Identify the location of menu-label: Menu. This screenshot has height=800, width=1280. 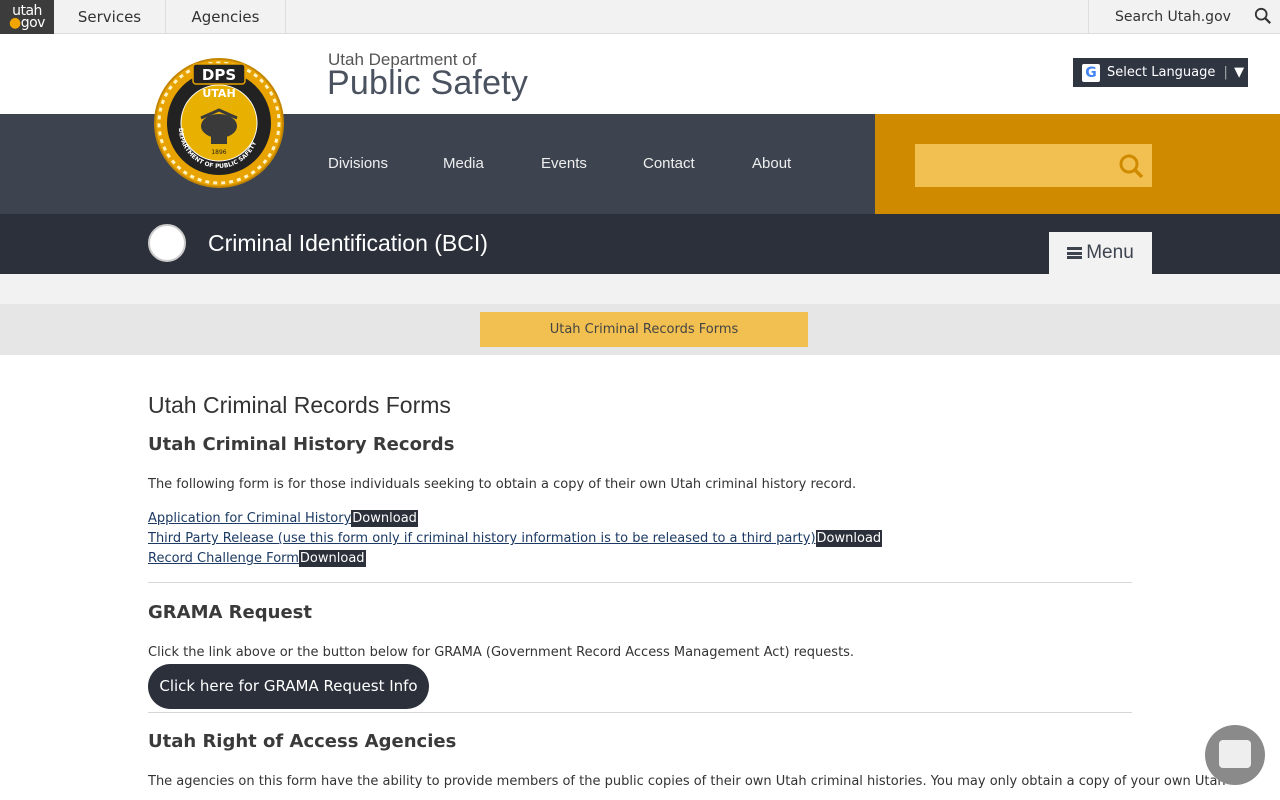
(1110, 252).